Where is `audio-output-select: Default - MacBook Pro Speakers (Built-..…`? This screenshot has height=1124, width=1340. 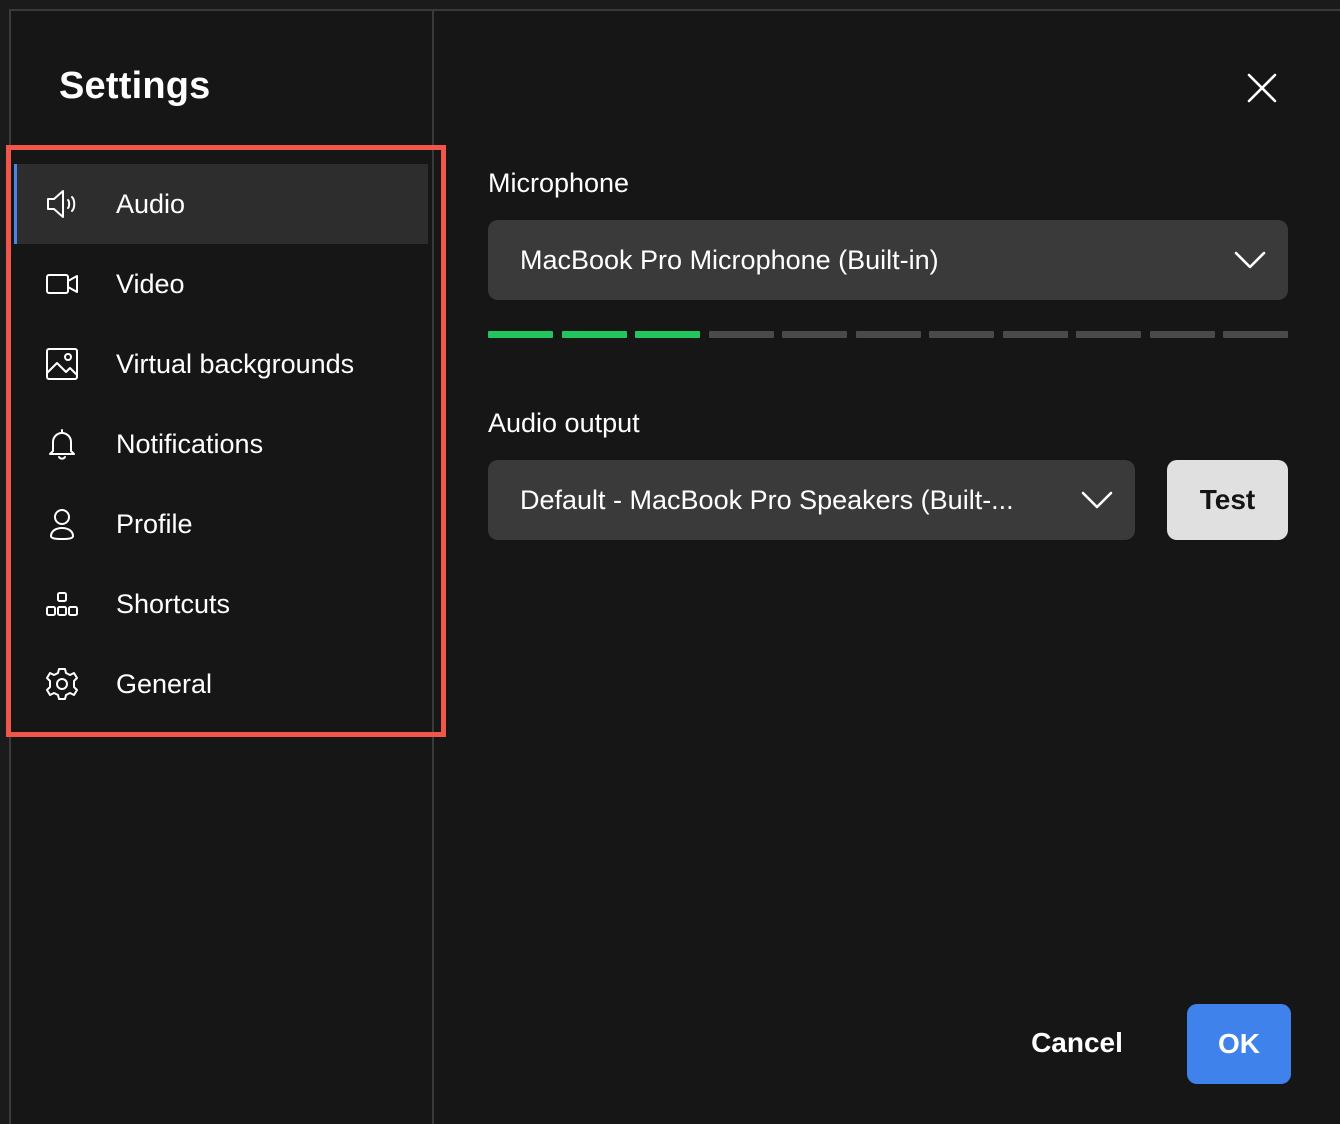 audio-output-select: Default - MacBook Pro Speakers (Built-..… is located at coordinates (811, 500).